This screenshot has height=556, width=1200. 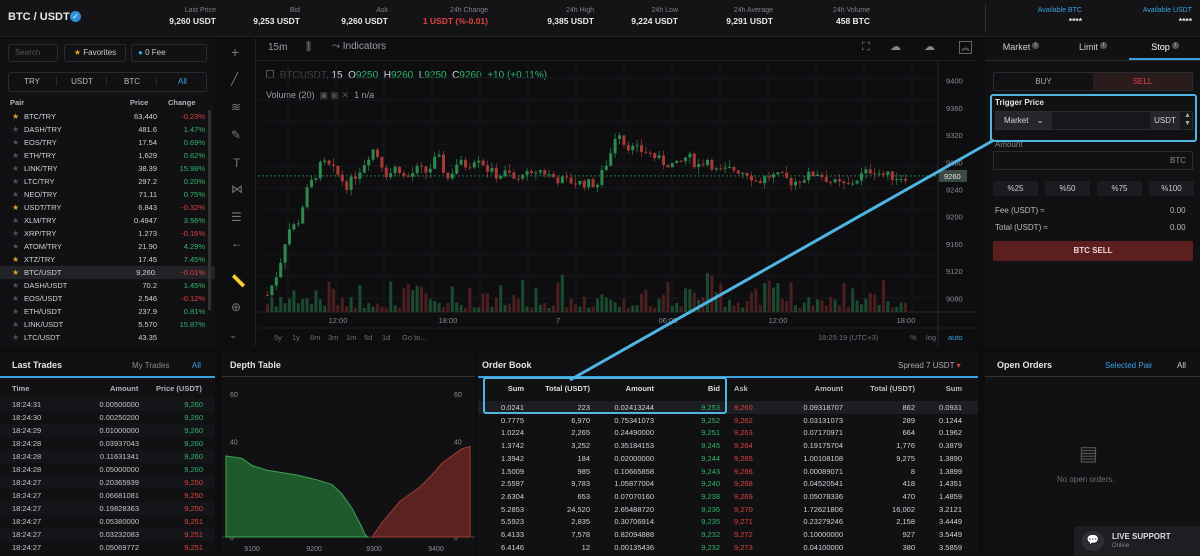 What do you see at coordinates (308, 47) in the screenshot?
I see `candle-type-icon: ⫼` at bounding box center [308, 47].